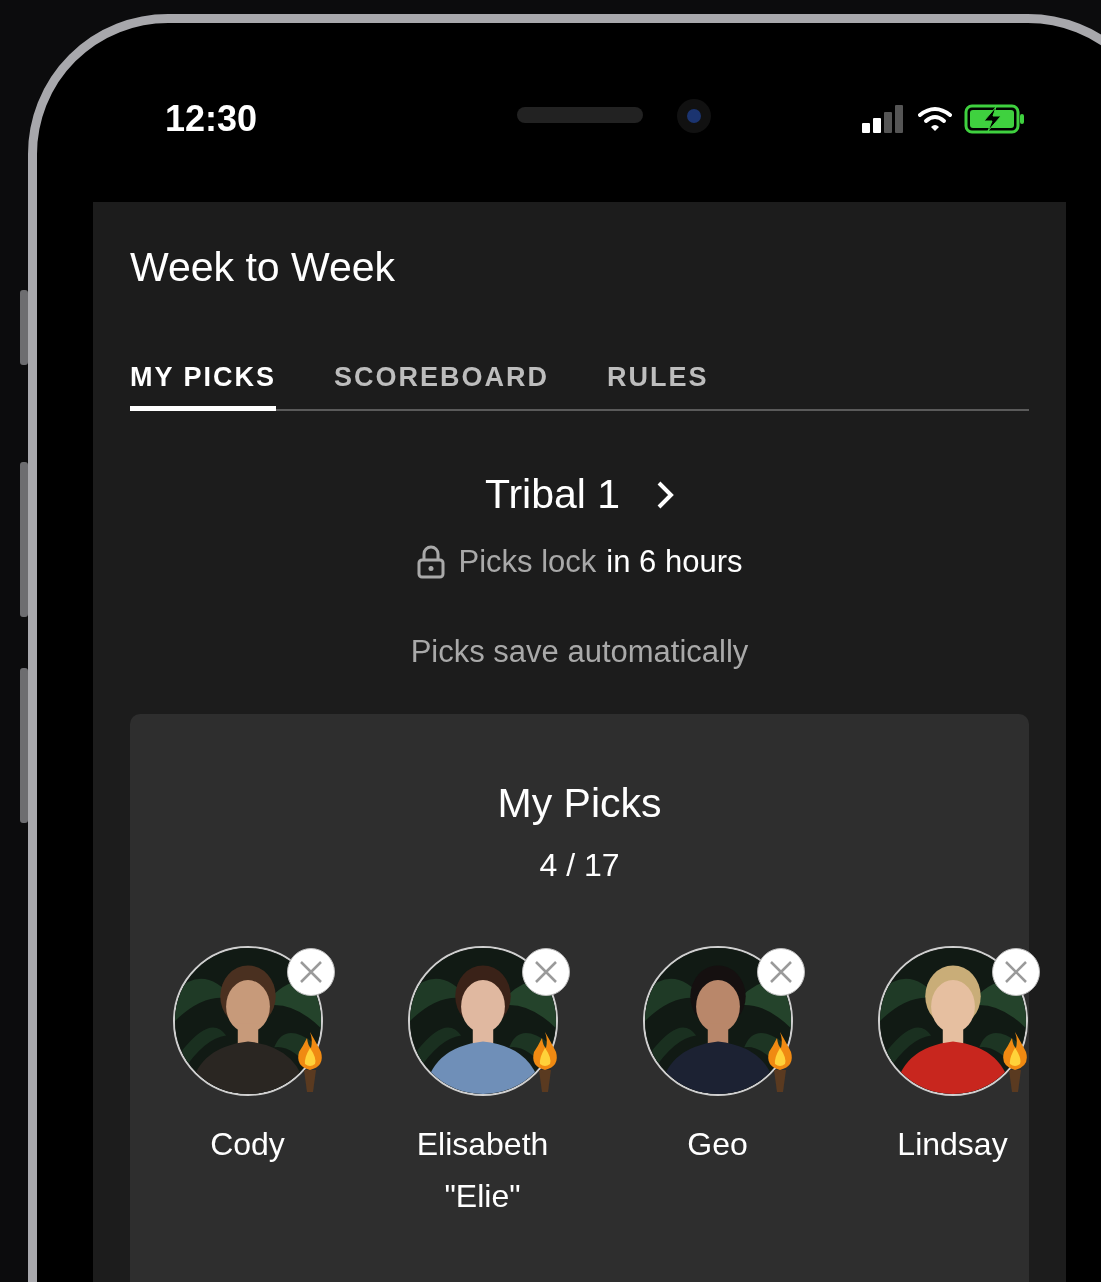 Image resolution: width=1101 pixels, height=1282 pixels. Describe the element at coordinates (694, 116) in the screenshot. I see `camera-lens` at that location.